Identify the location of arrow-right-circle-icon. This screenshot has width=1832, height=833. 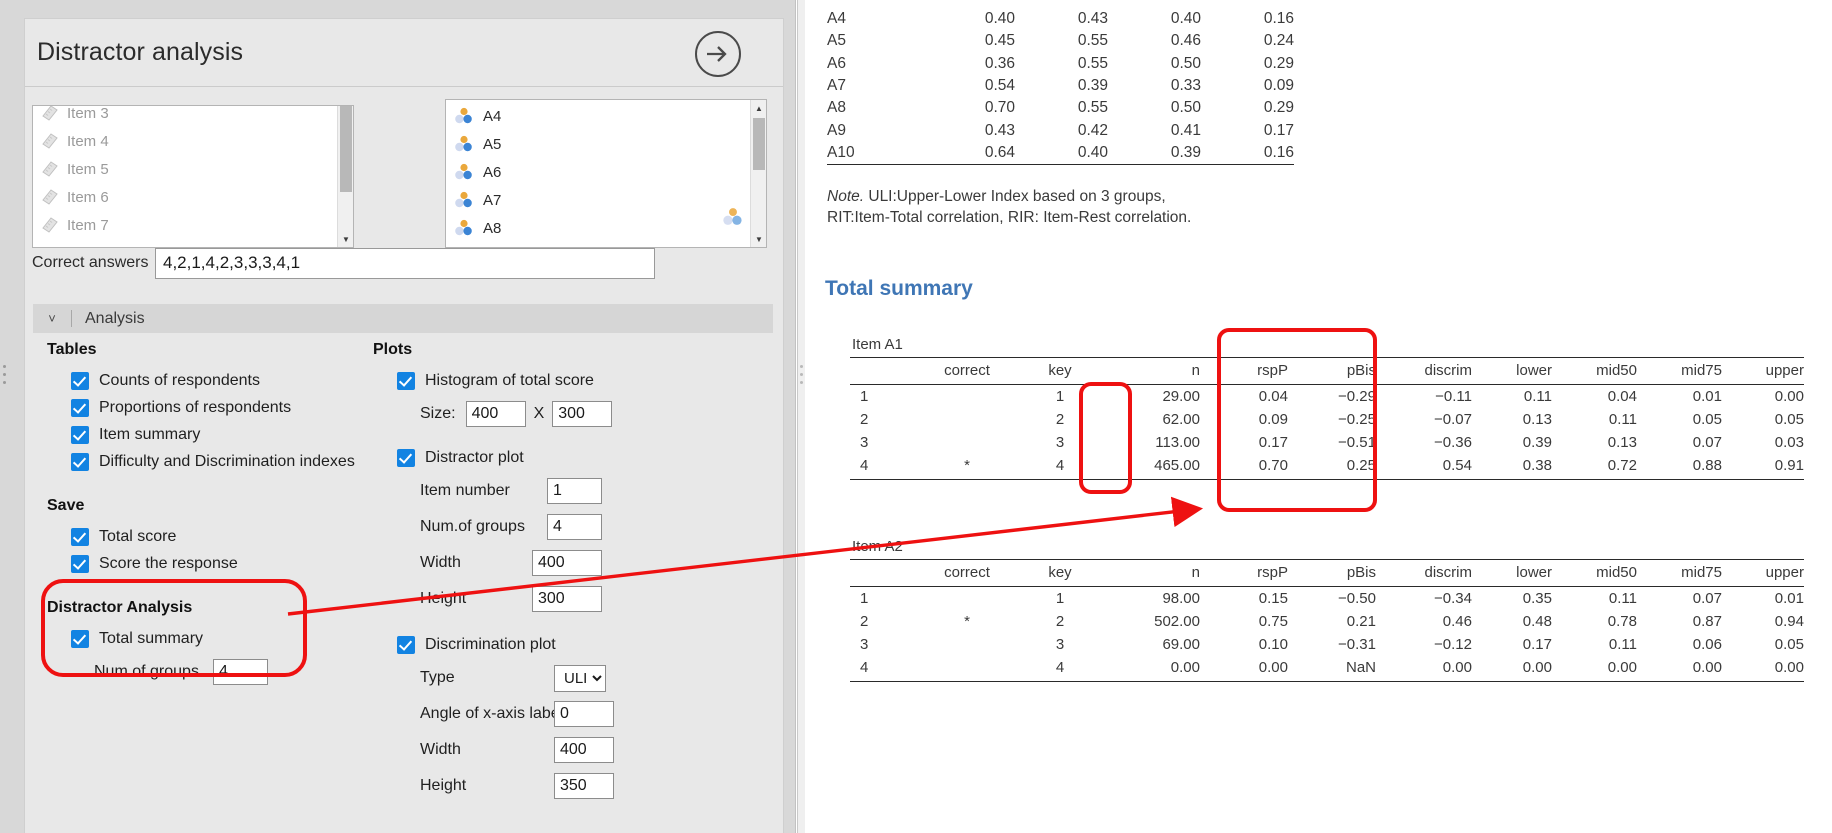
(718, 54).